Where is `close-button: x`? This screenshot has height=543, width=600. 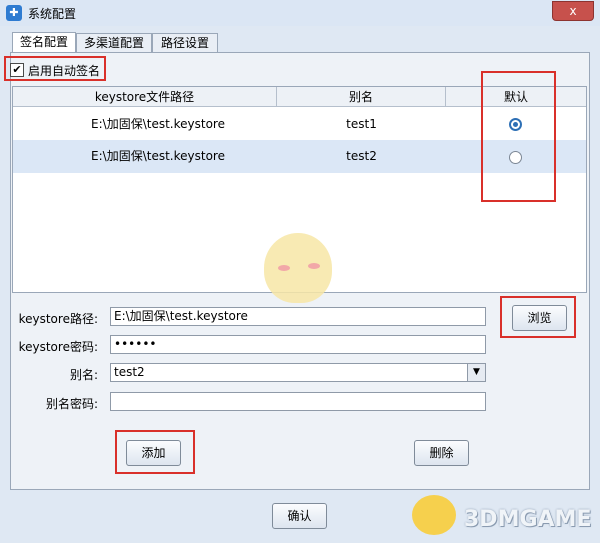
close-button: x is located at coordinates (573, 11).